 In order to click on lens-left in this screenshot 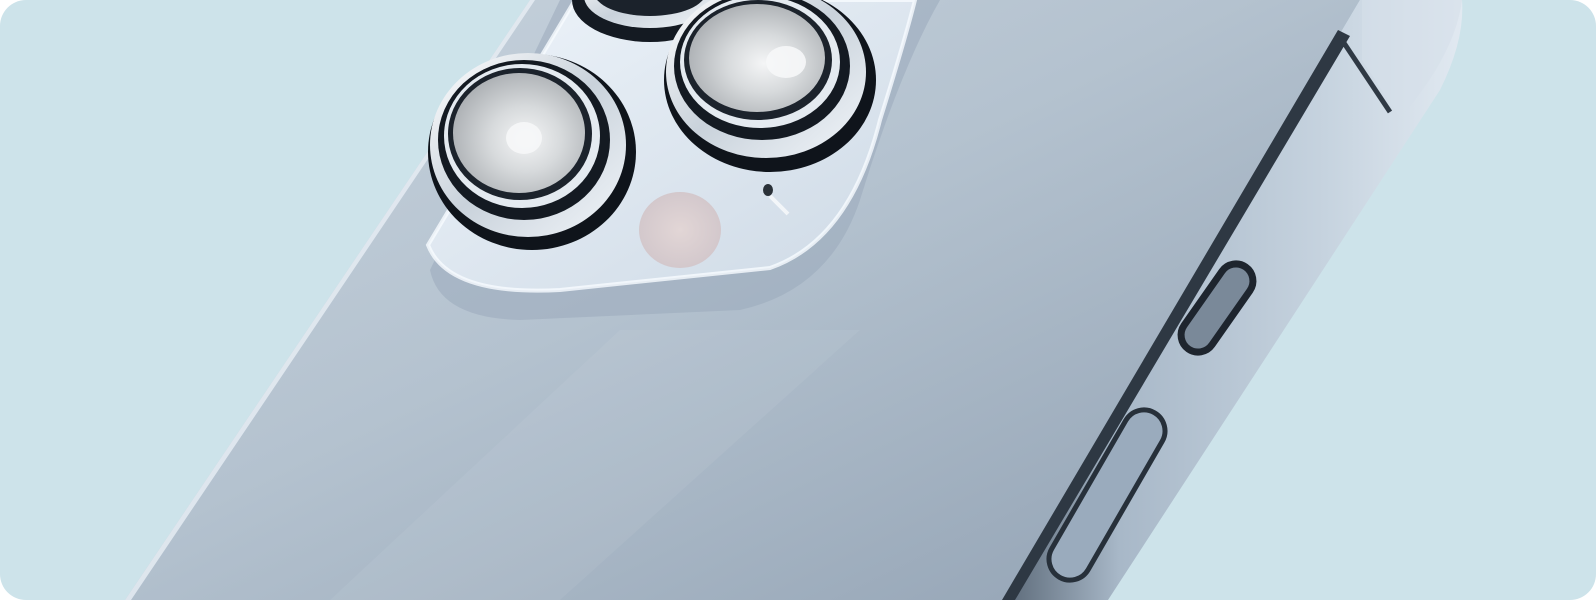, I will do `click(532, 151)`.